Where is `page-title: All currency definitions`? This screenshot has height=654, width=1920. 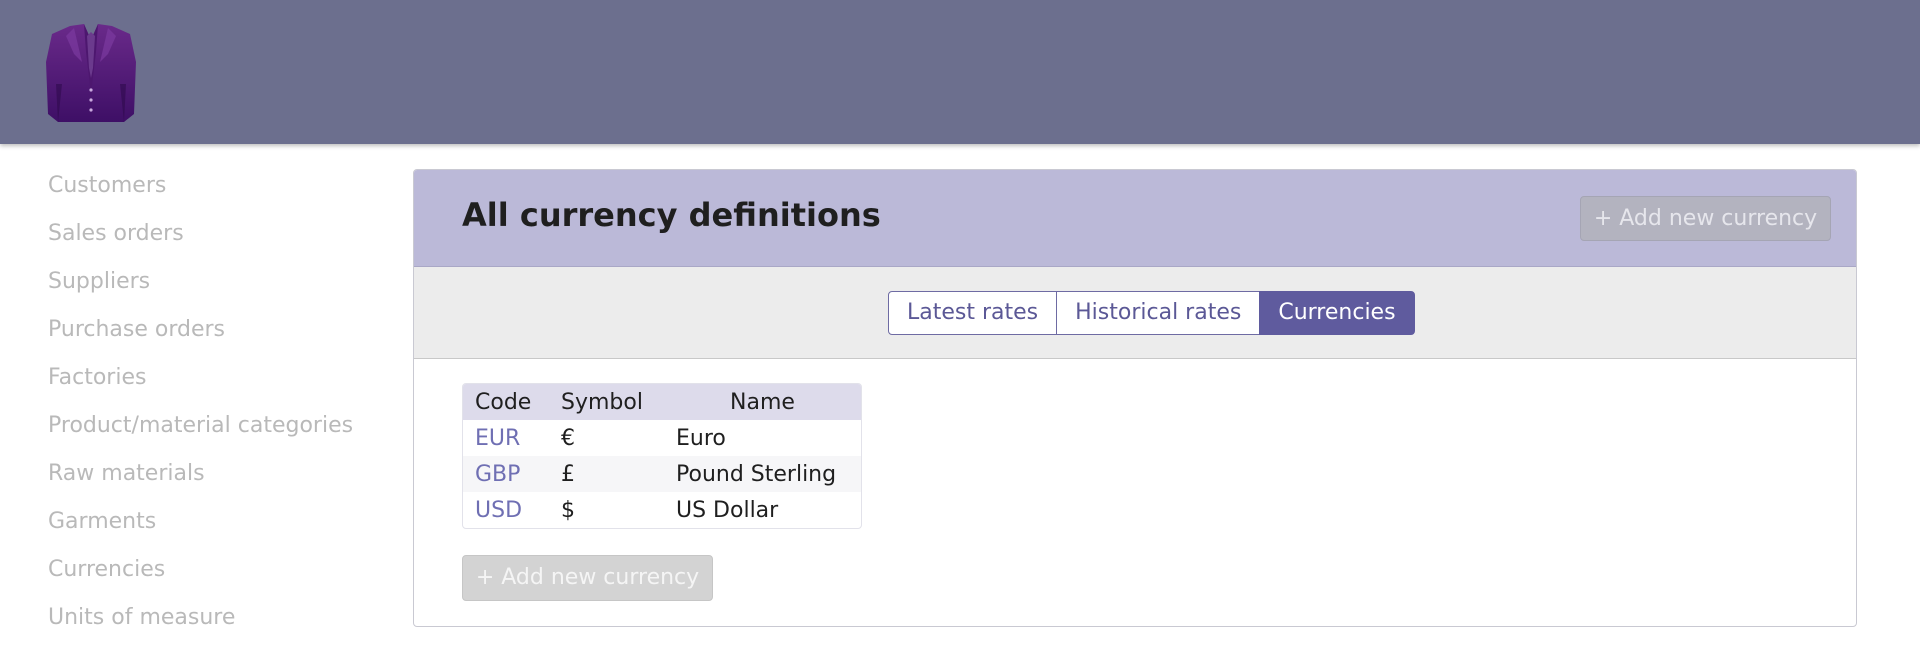 page-title: All currency definitions is located at coordinates (671, 215).